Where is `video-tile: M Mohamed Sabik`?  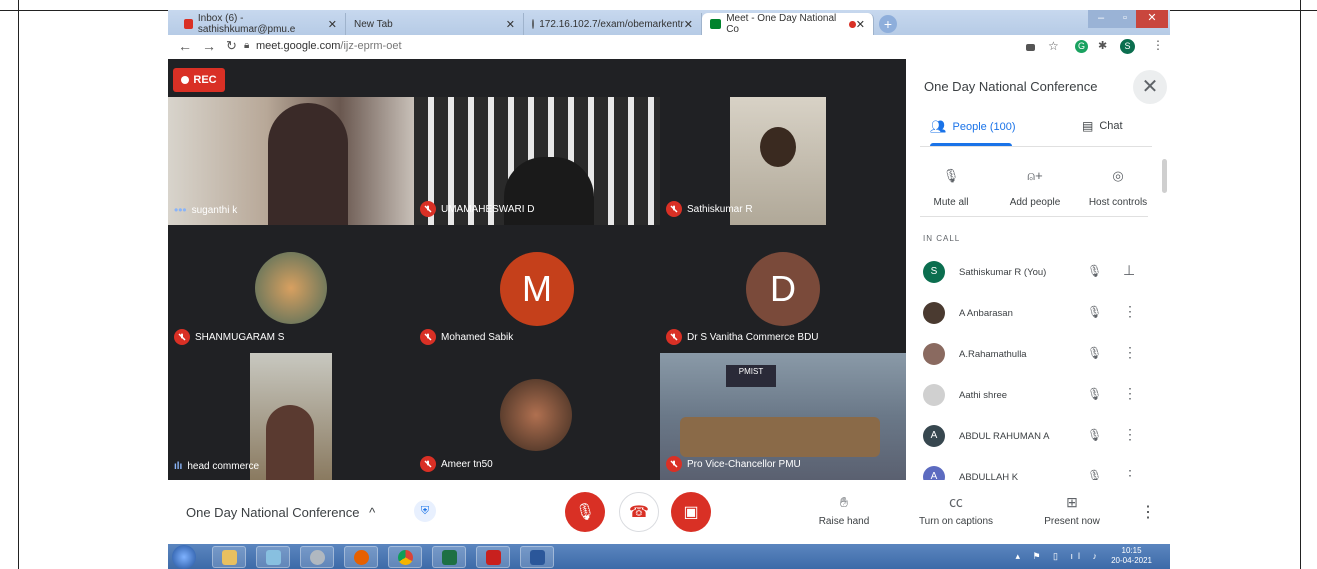
video-tile: M Mohamed Sabik is located at coordinates (537, 289).